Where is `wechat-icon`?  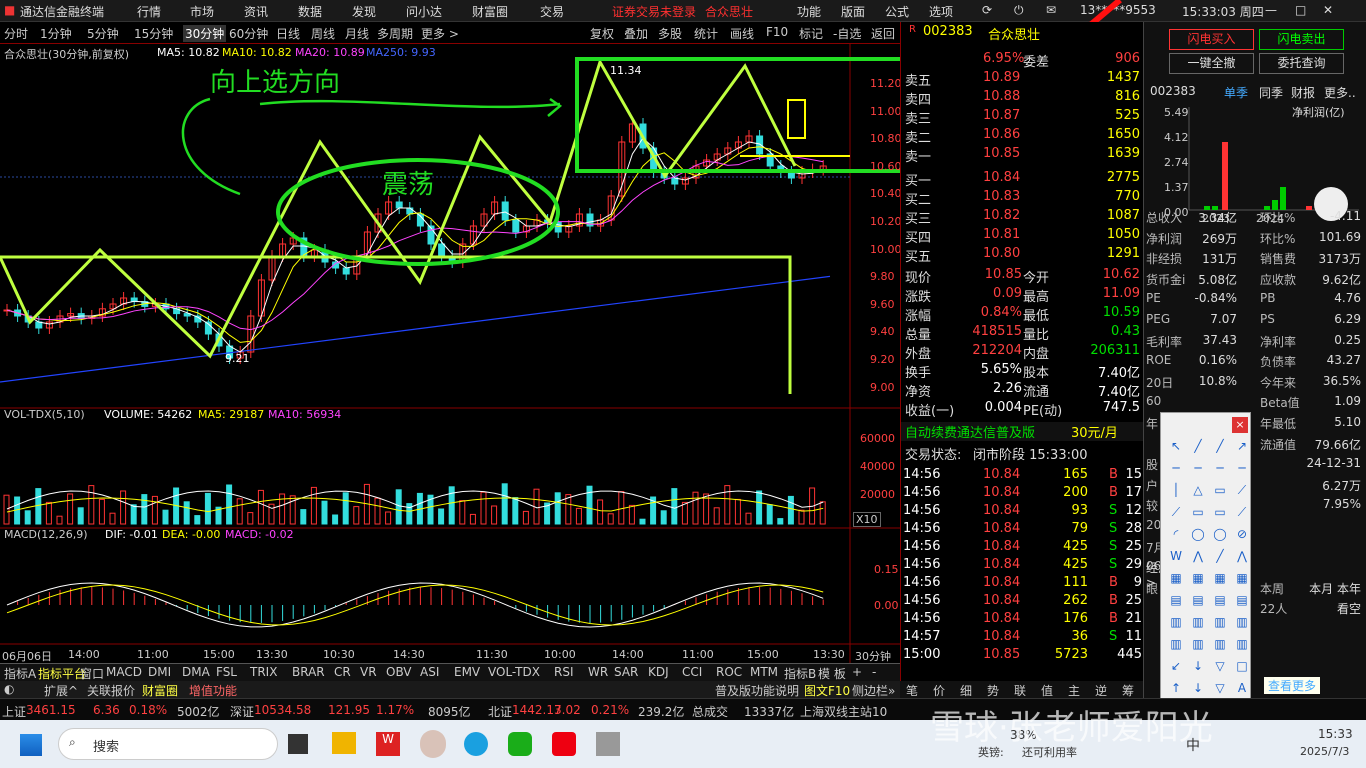
wechat-icon is located at coordinates (520, 744).